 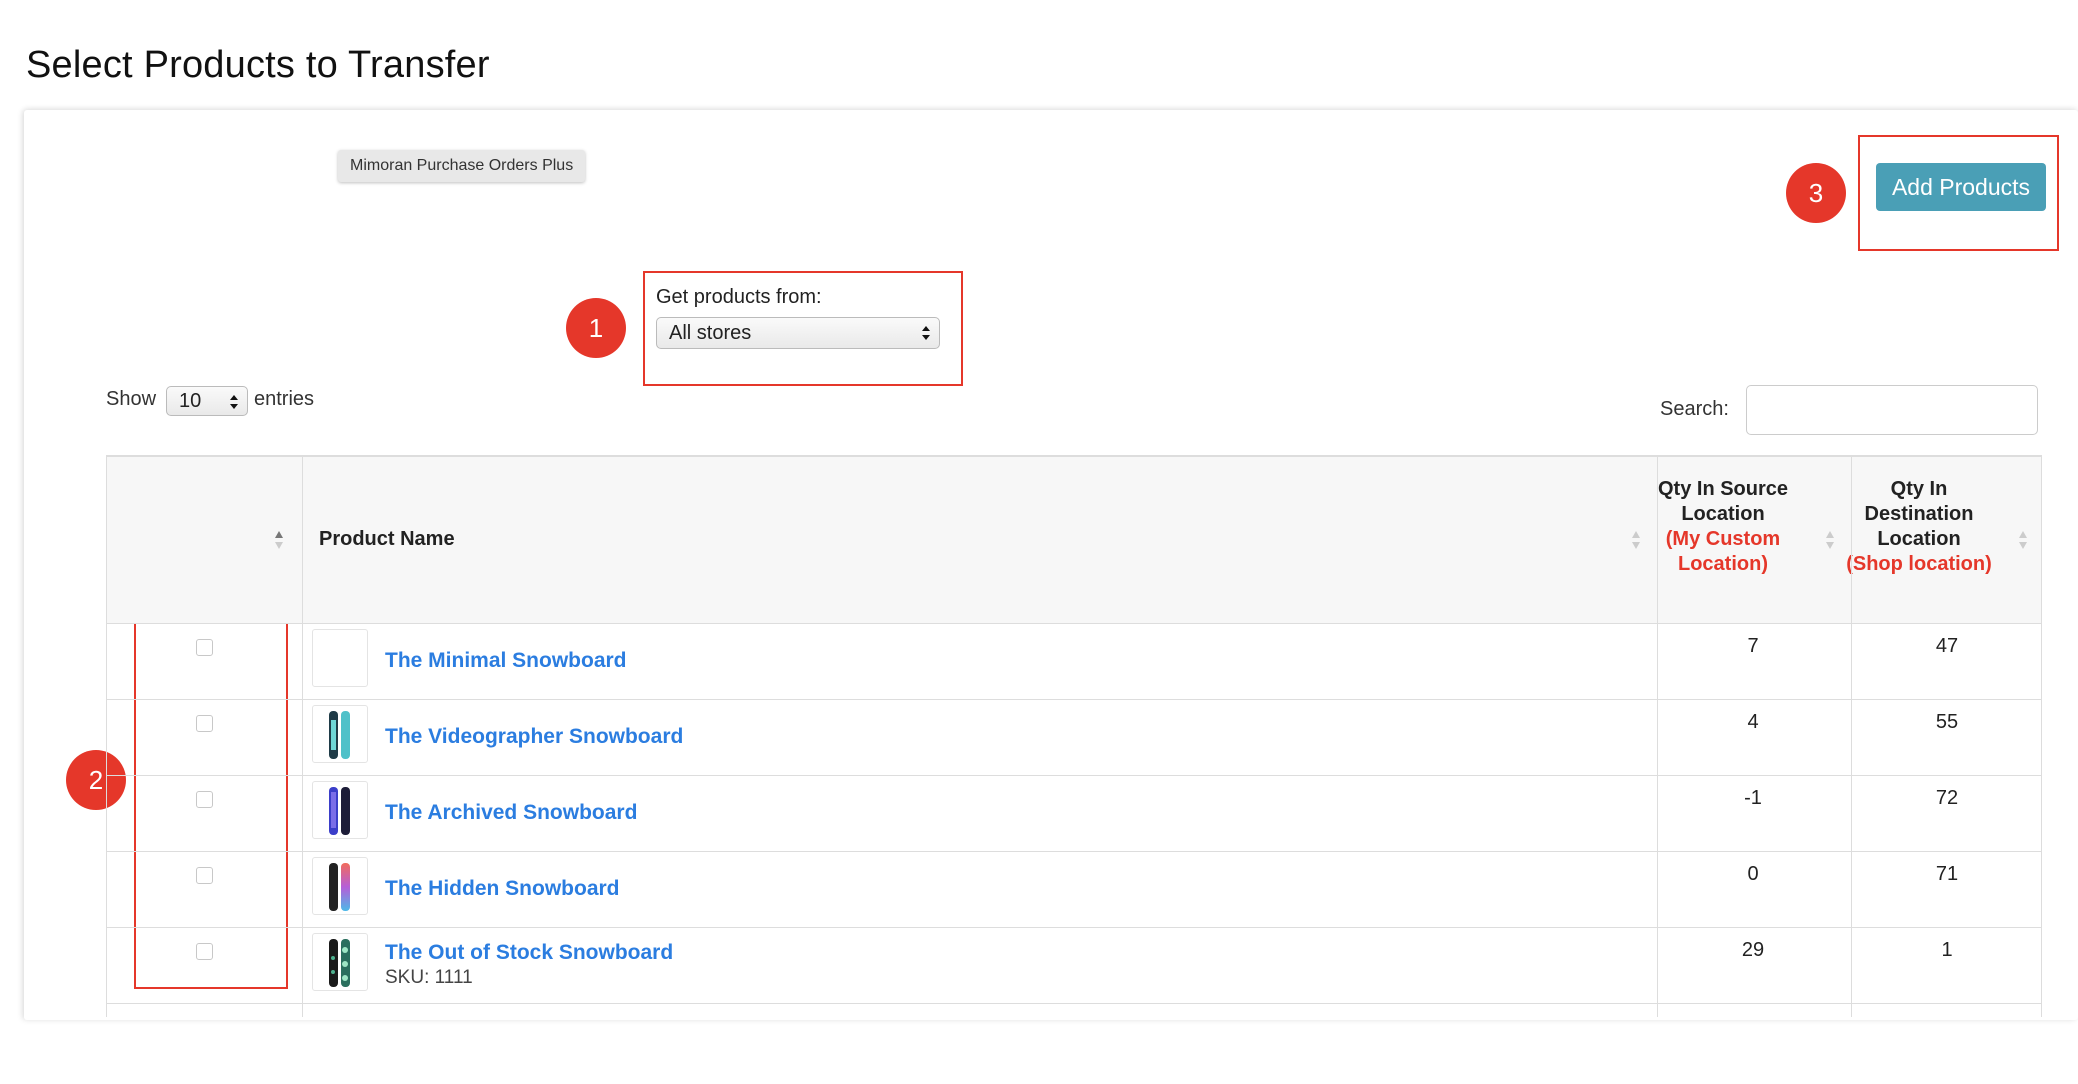 What do you see at coordinates (534, 737) in the screenshot?
I see `product-name-link: The Videographer Snowboard` at bounding box center [534, 737].